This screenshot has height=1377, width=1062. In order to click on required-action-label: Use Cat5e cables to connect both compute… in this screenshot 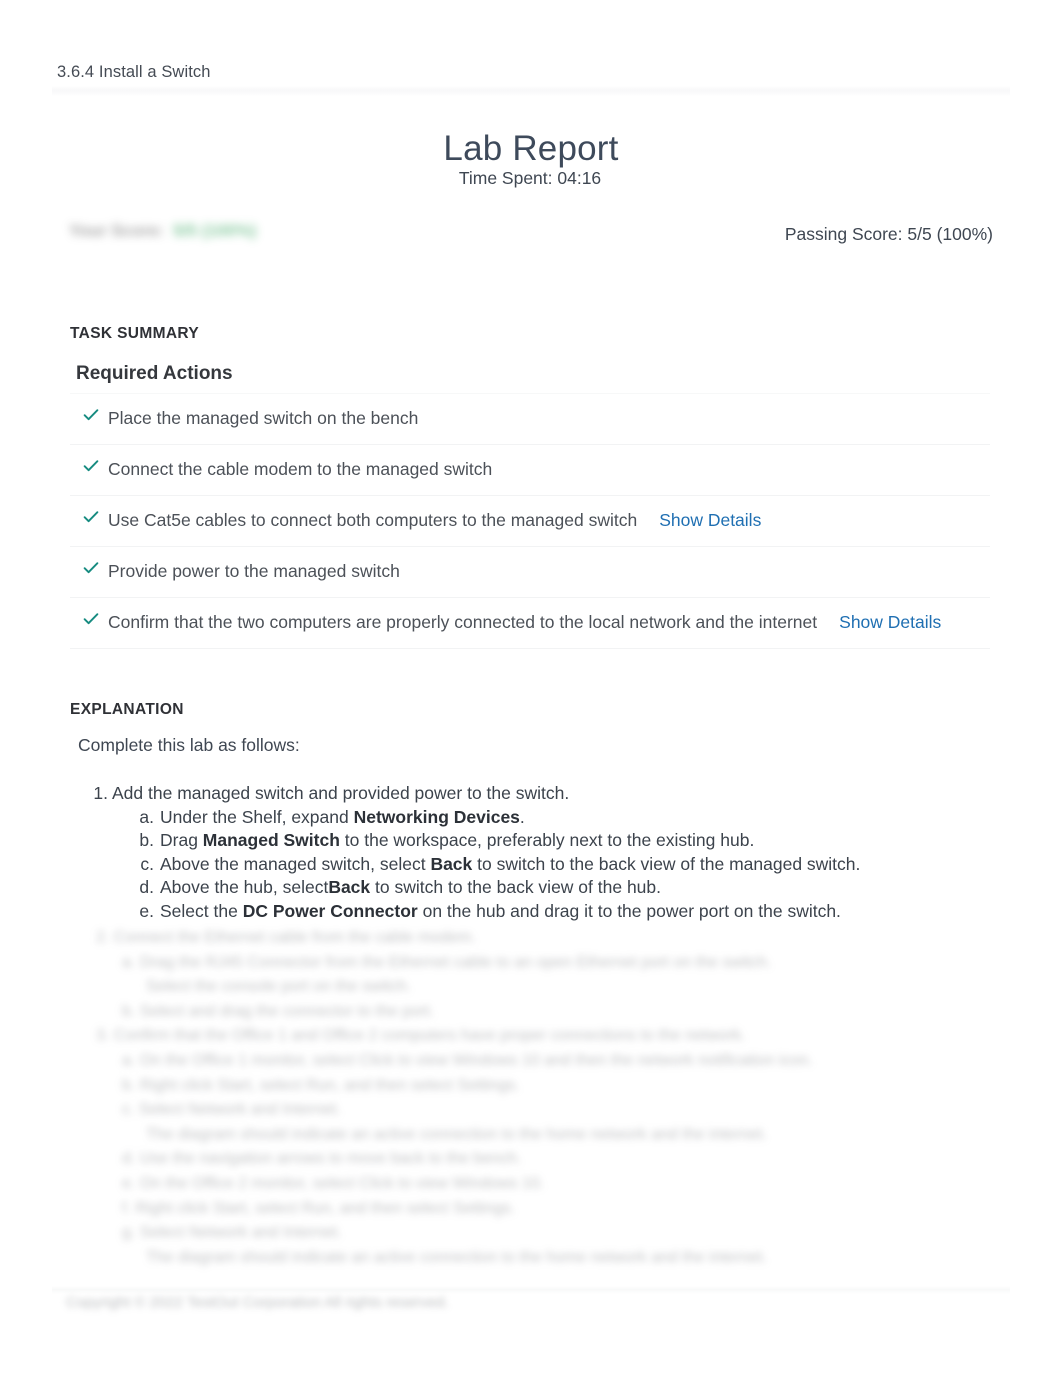, I will do `click(373, 520)`.